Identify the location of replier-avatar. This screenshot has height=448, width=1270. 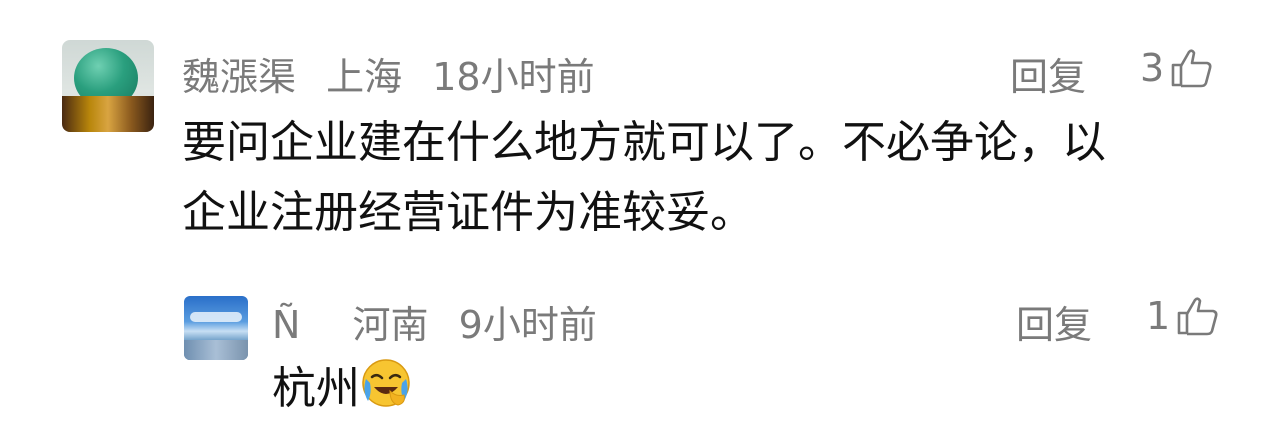
(216, 328).